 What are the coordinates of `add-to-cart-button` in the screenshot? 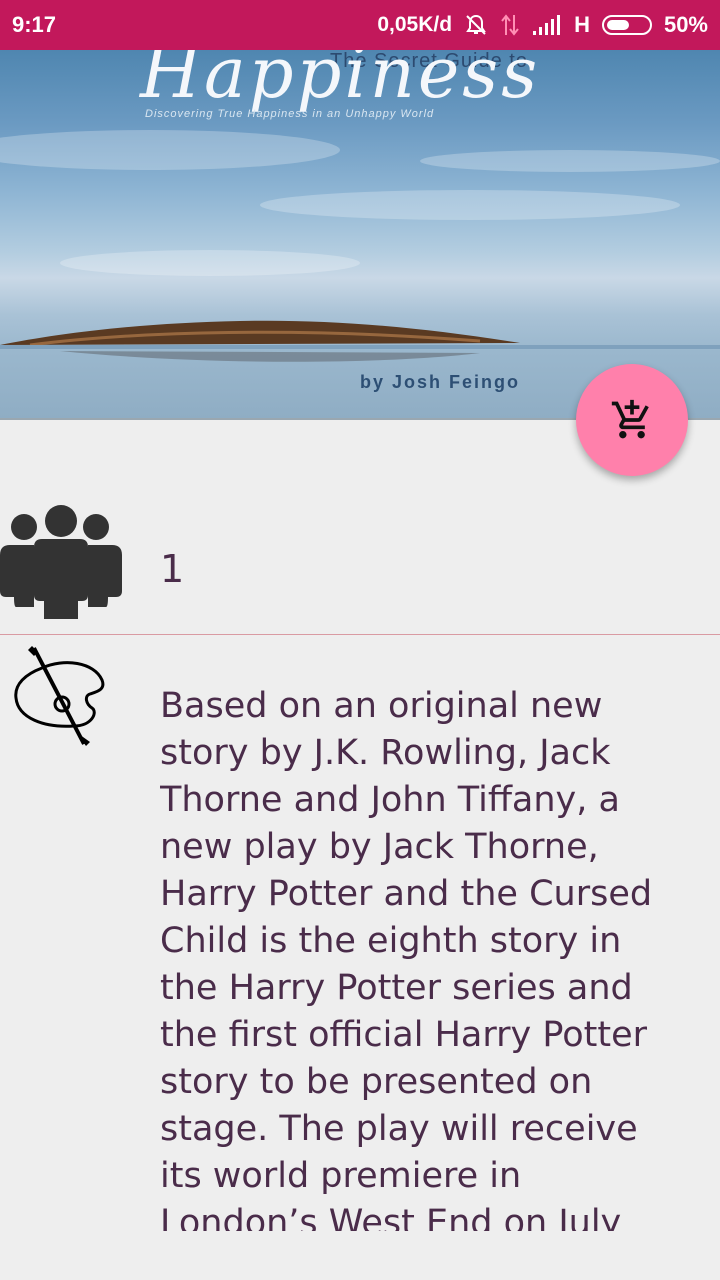 It's located at (632, 420).